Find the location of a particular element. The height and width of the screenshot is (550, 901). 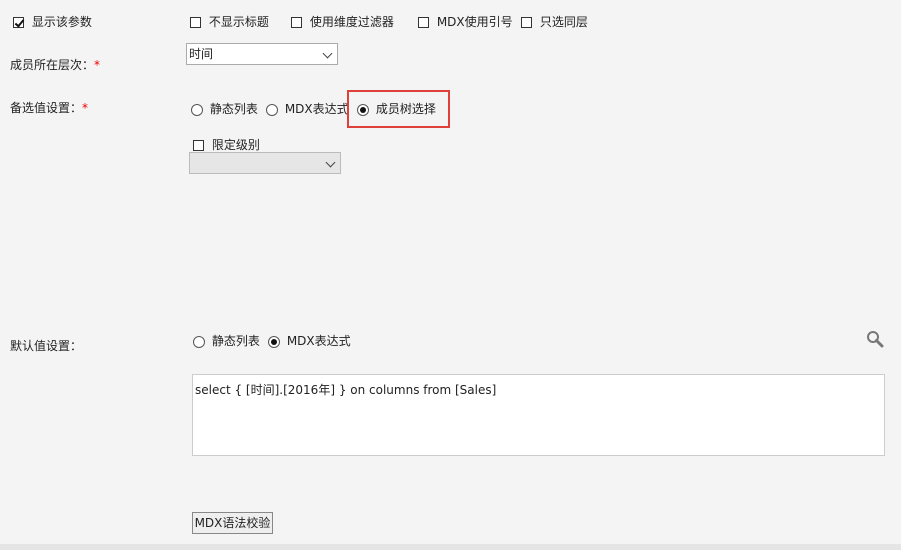

use-dim-filter-checkbox is located at coordinates (296, 22).